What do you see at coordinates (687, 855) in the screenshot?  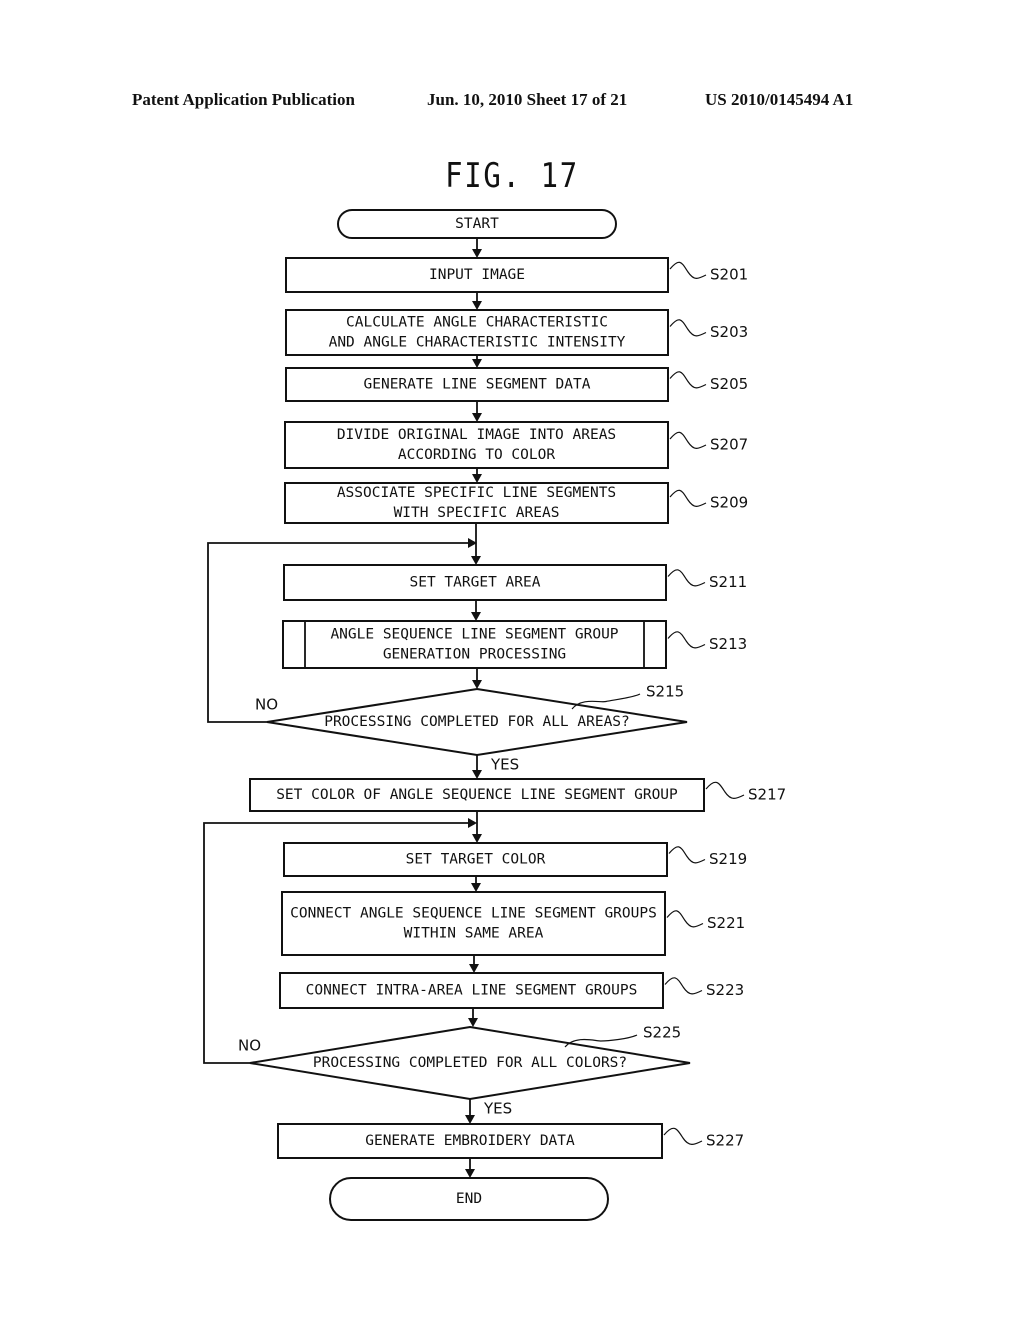 I see `step-s219-leader` at bounding box center [687, 855].